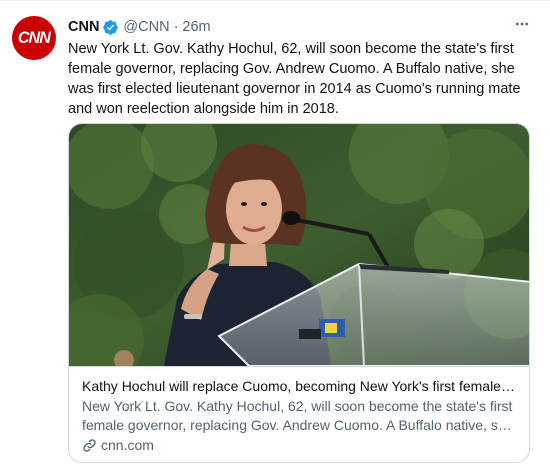 The width and height of the screenshot is (550, 472). I want to click on card-divider, so click(299, 366).